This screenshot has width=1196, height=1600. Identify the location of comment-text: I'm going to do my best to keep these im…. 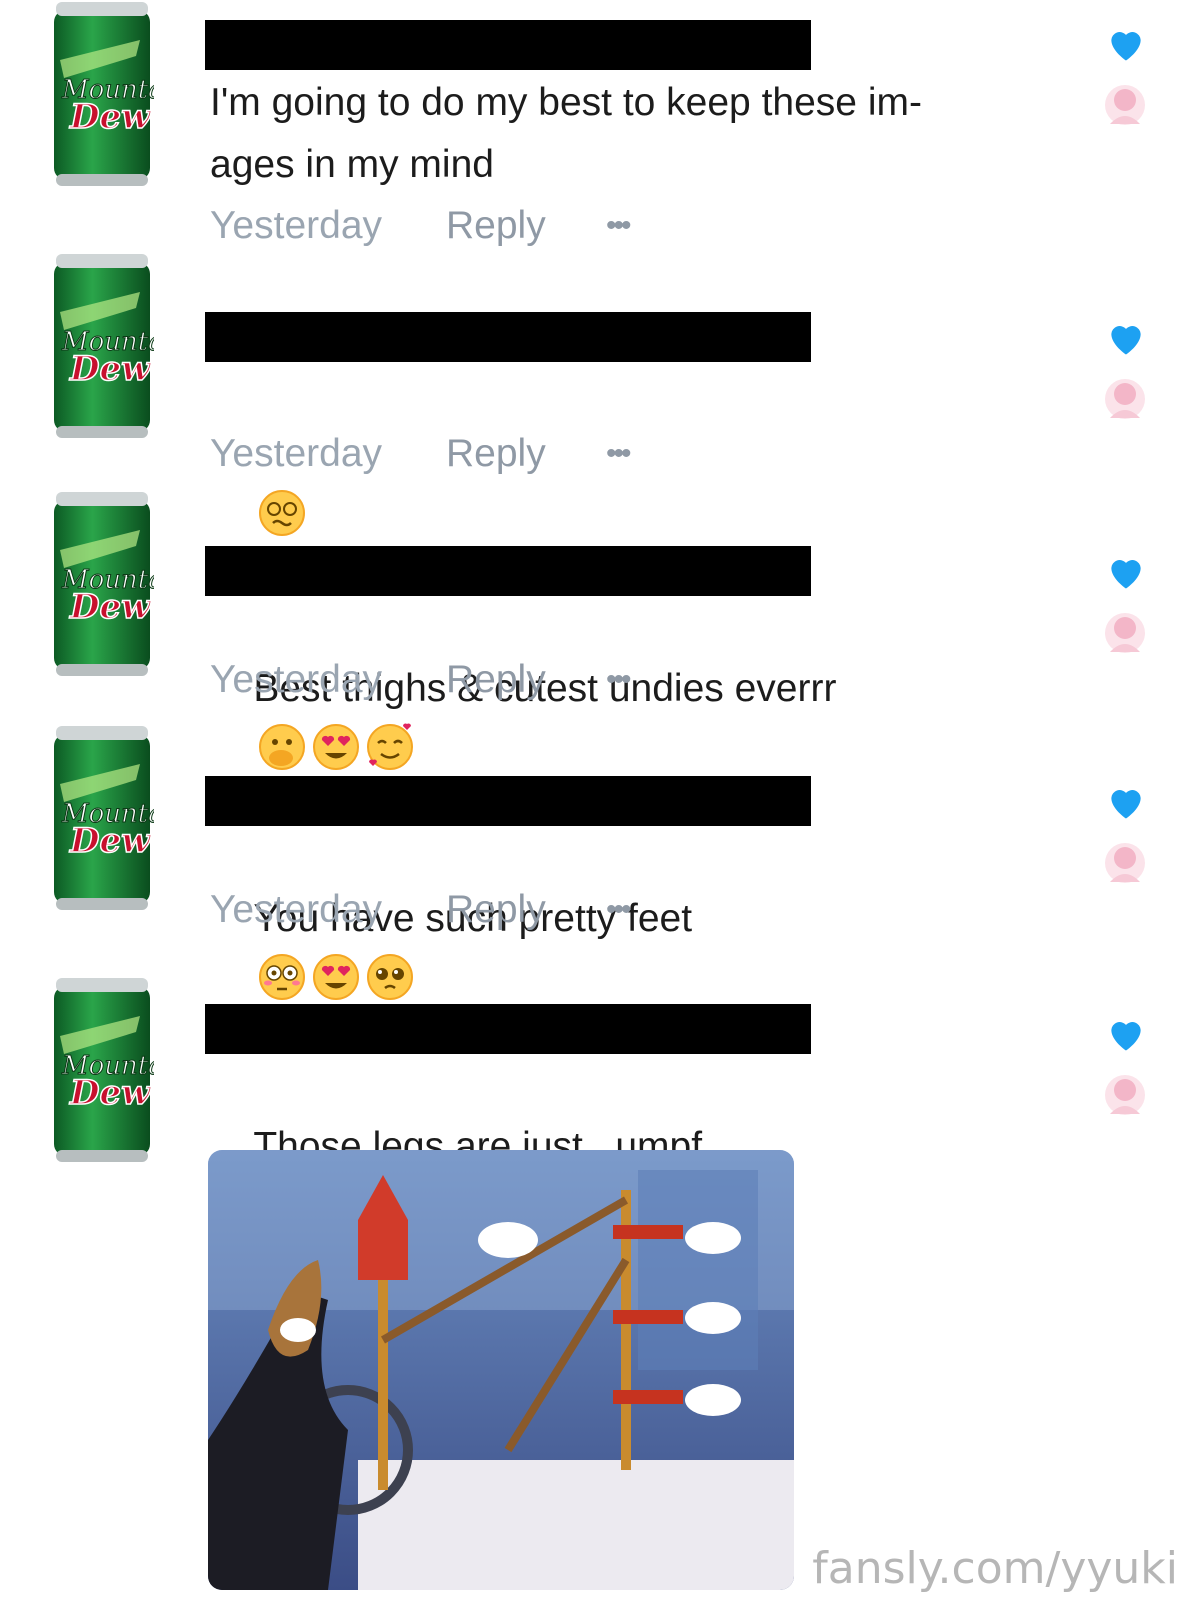
(566, 133).